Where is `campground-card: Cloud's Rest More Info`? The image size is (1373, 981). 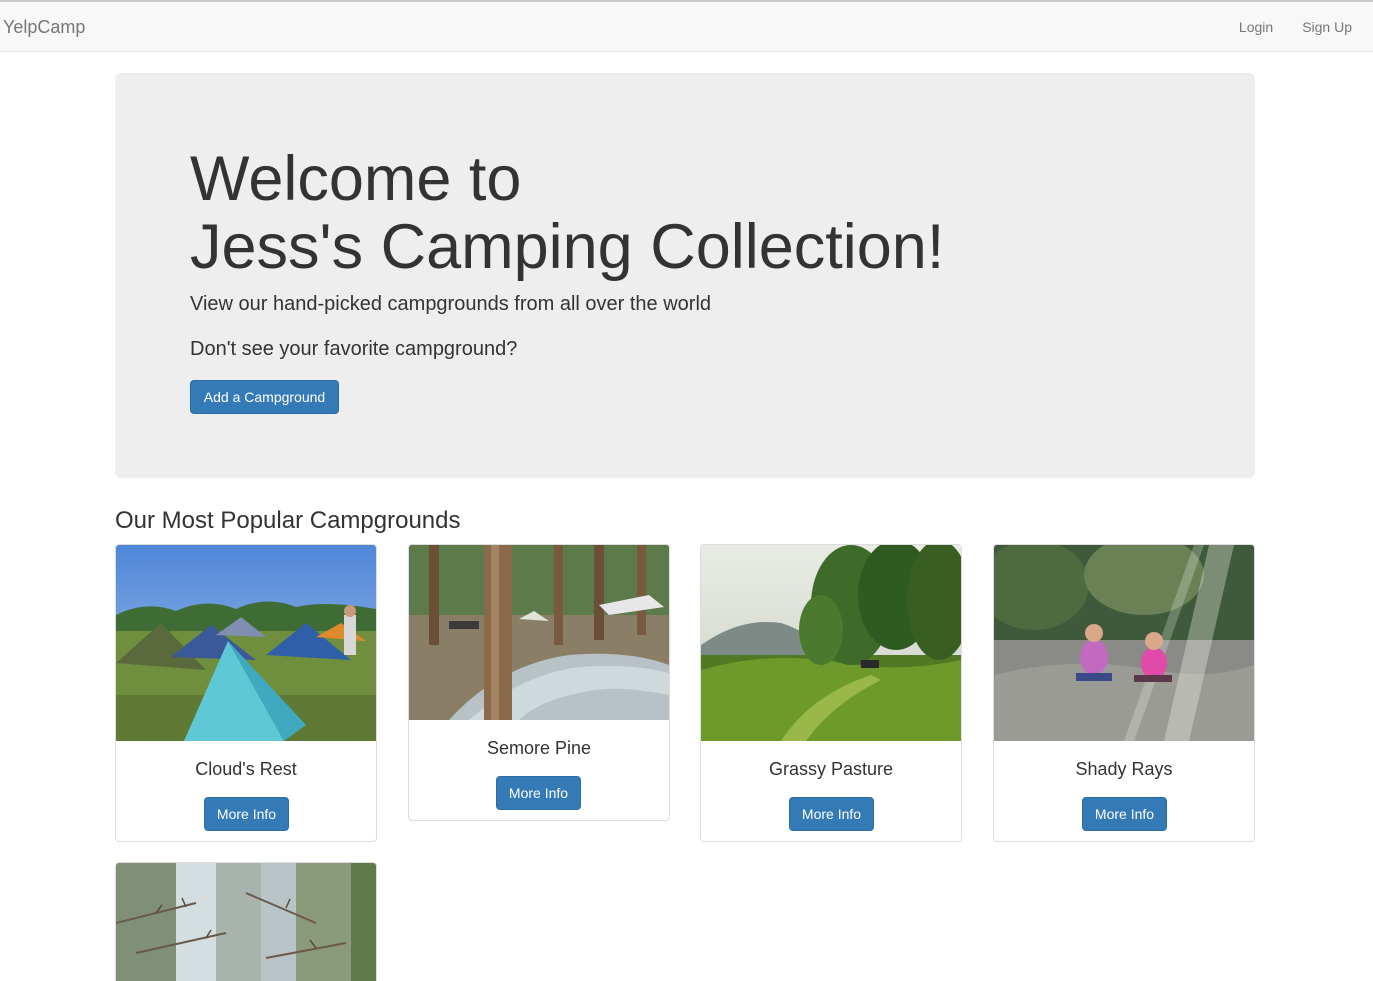 campground-card: Cloud's Rest More Info is located at coordinates (246, 693).